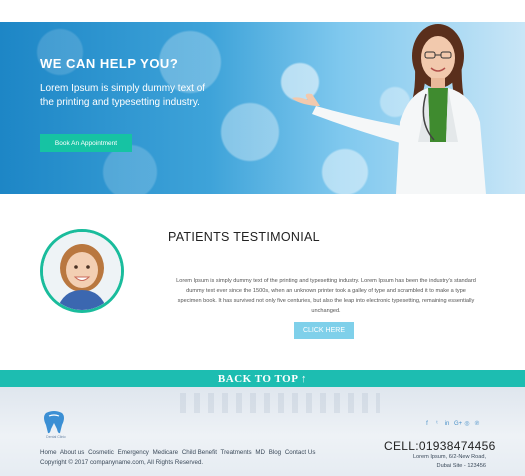 This screenshot has height=476, width=525. Describe the element at coordinates (440, 446) in the screenshot. I see `phone-number: CELL:01938474456` at that location.